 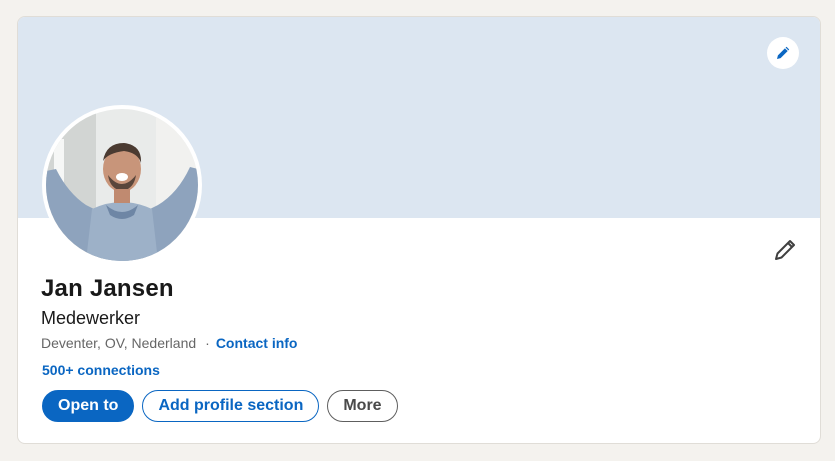 I want to click on connections-link: 500+ connections, so click(x=101, y=370).